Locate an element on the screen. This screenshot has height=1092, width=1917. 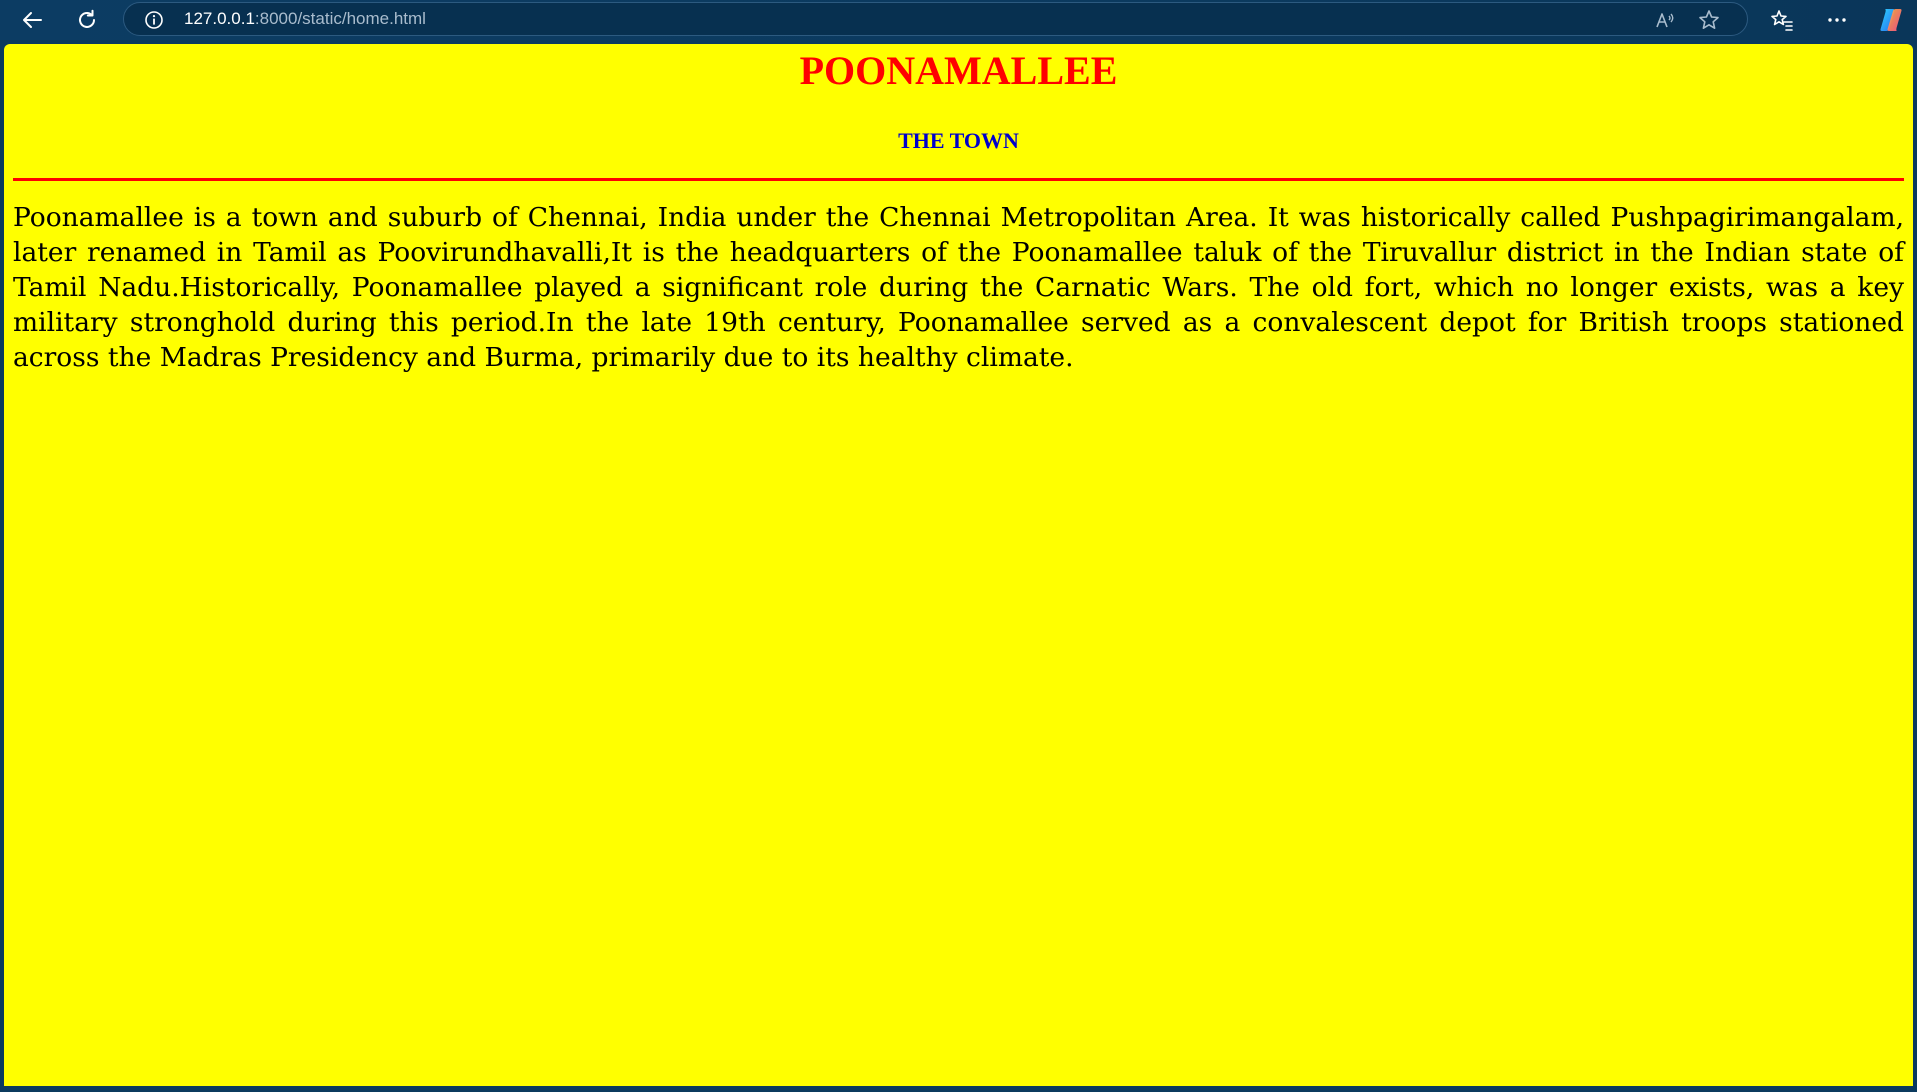
page-subtitle: THE TOWN is located at coordinates (958, 140).